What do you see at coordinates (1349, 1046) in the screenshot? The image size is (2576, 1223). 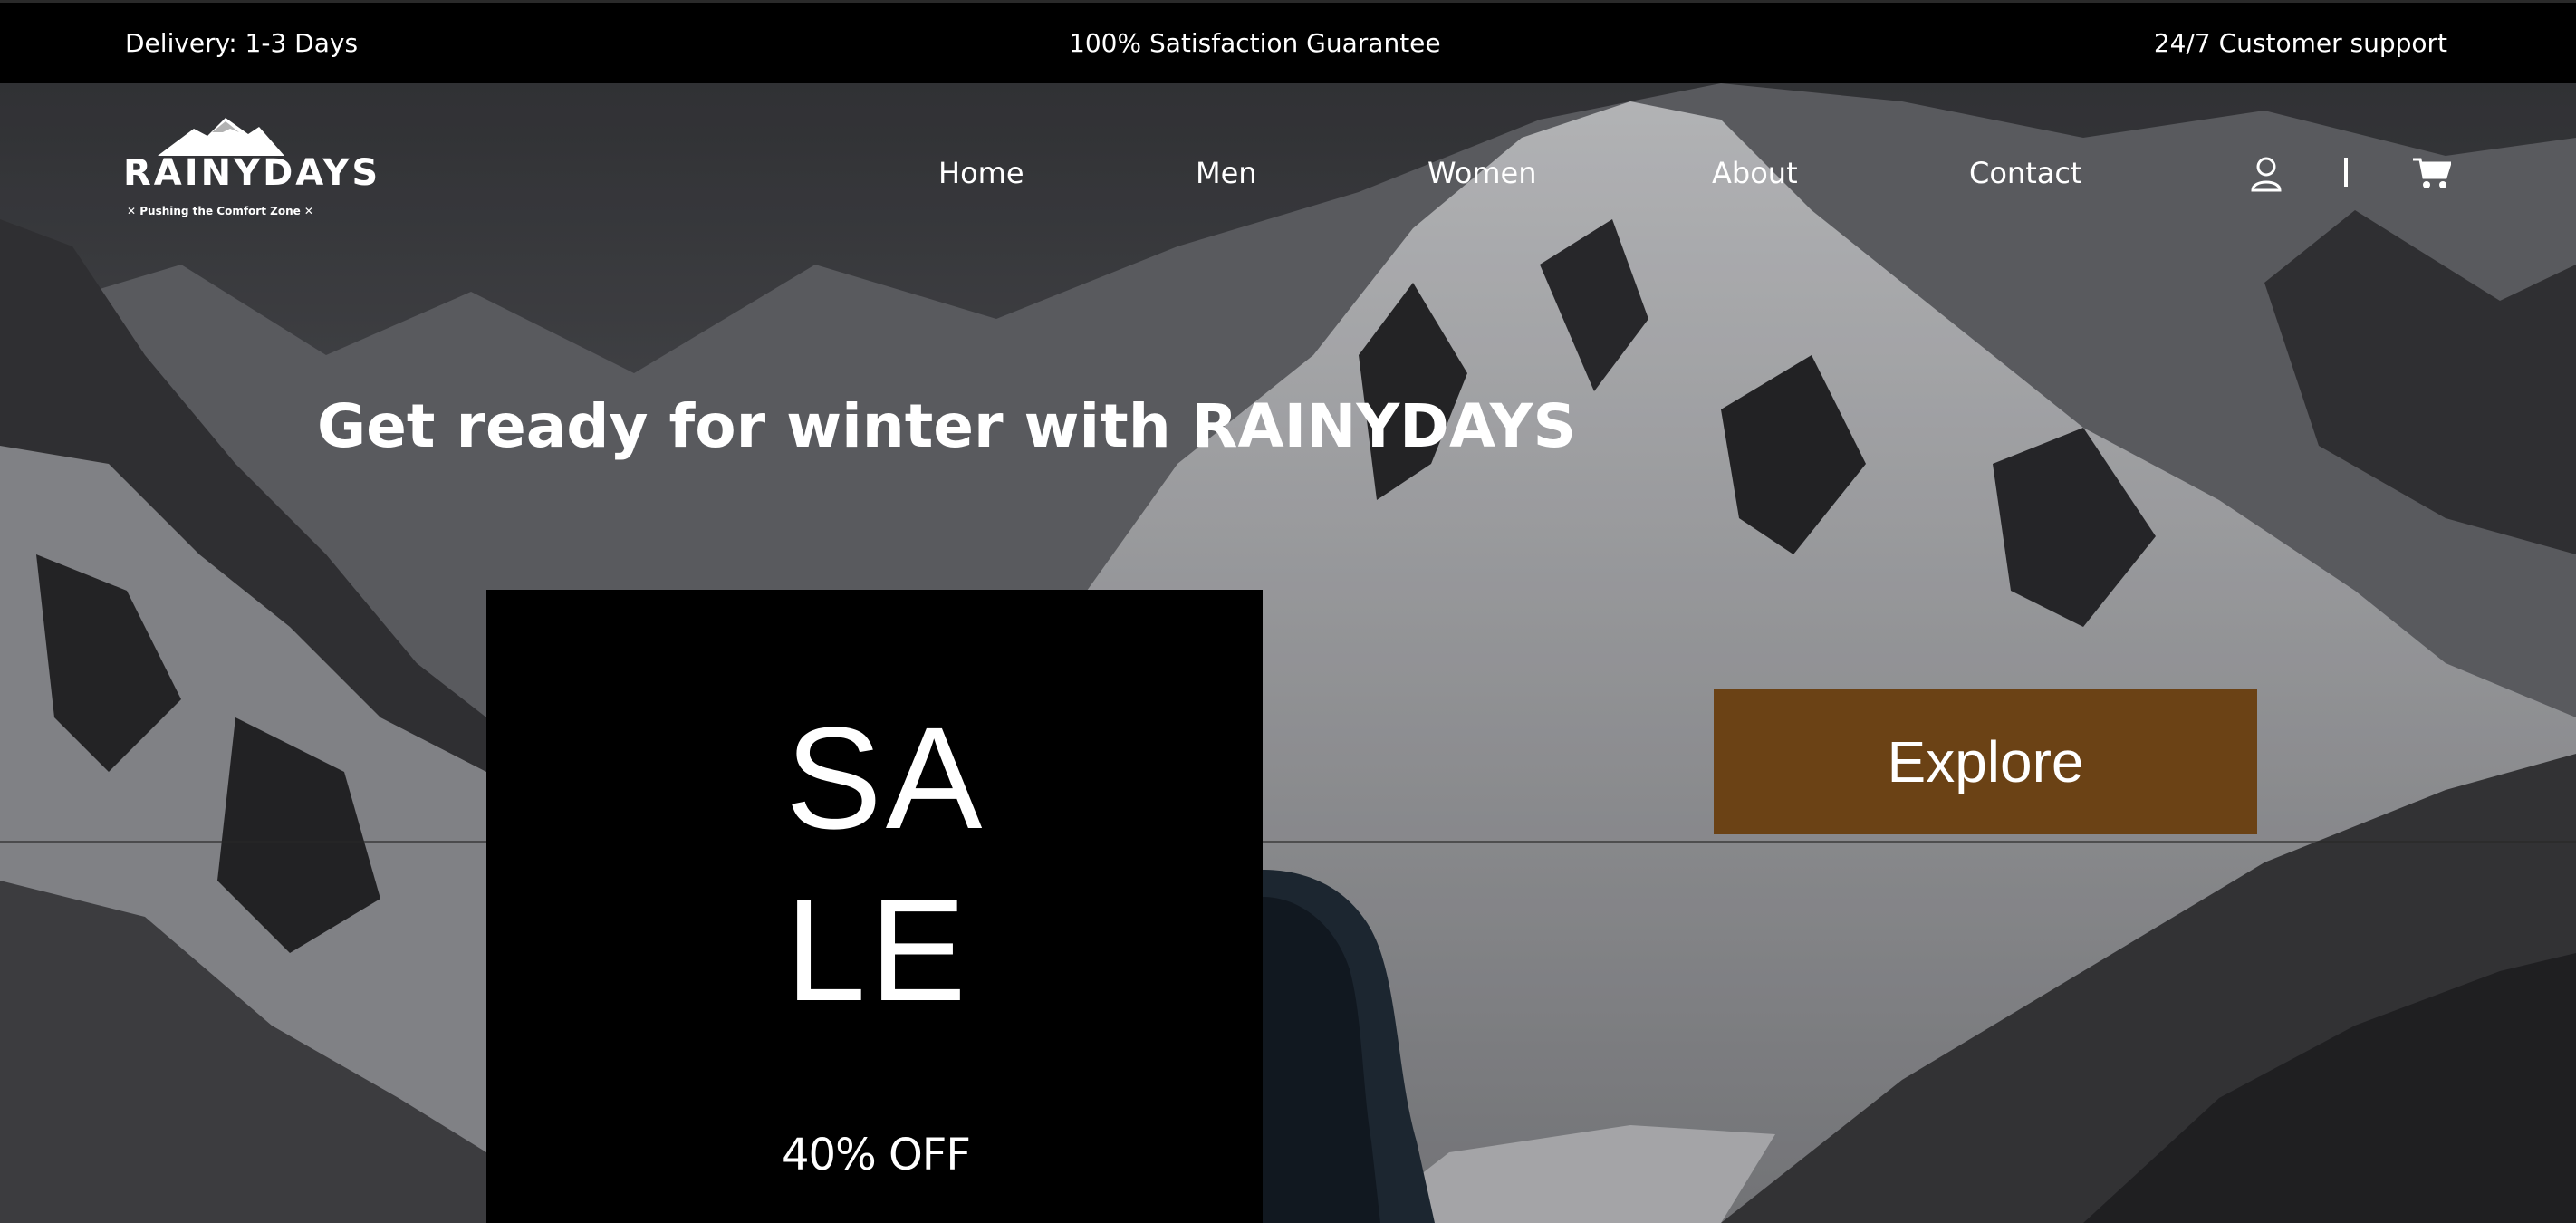 I see `model-jacket-image` at bounding box center [1349, 1046].